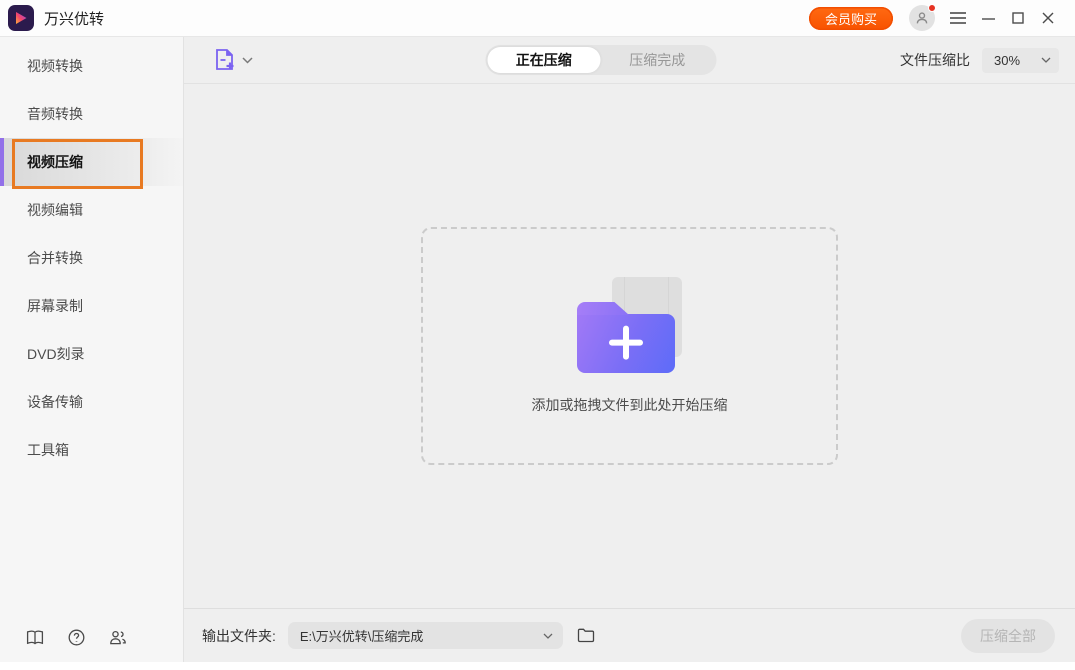  What do you see at coordinates (544, 60) in the screenshot?
I see `tab-compressing: 正在压缩` at bounding box center [544, 60].